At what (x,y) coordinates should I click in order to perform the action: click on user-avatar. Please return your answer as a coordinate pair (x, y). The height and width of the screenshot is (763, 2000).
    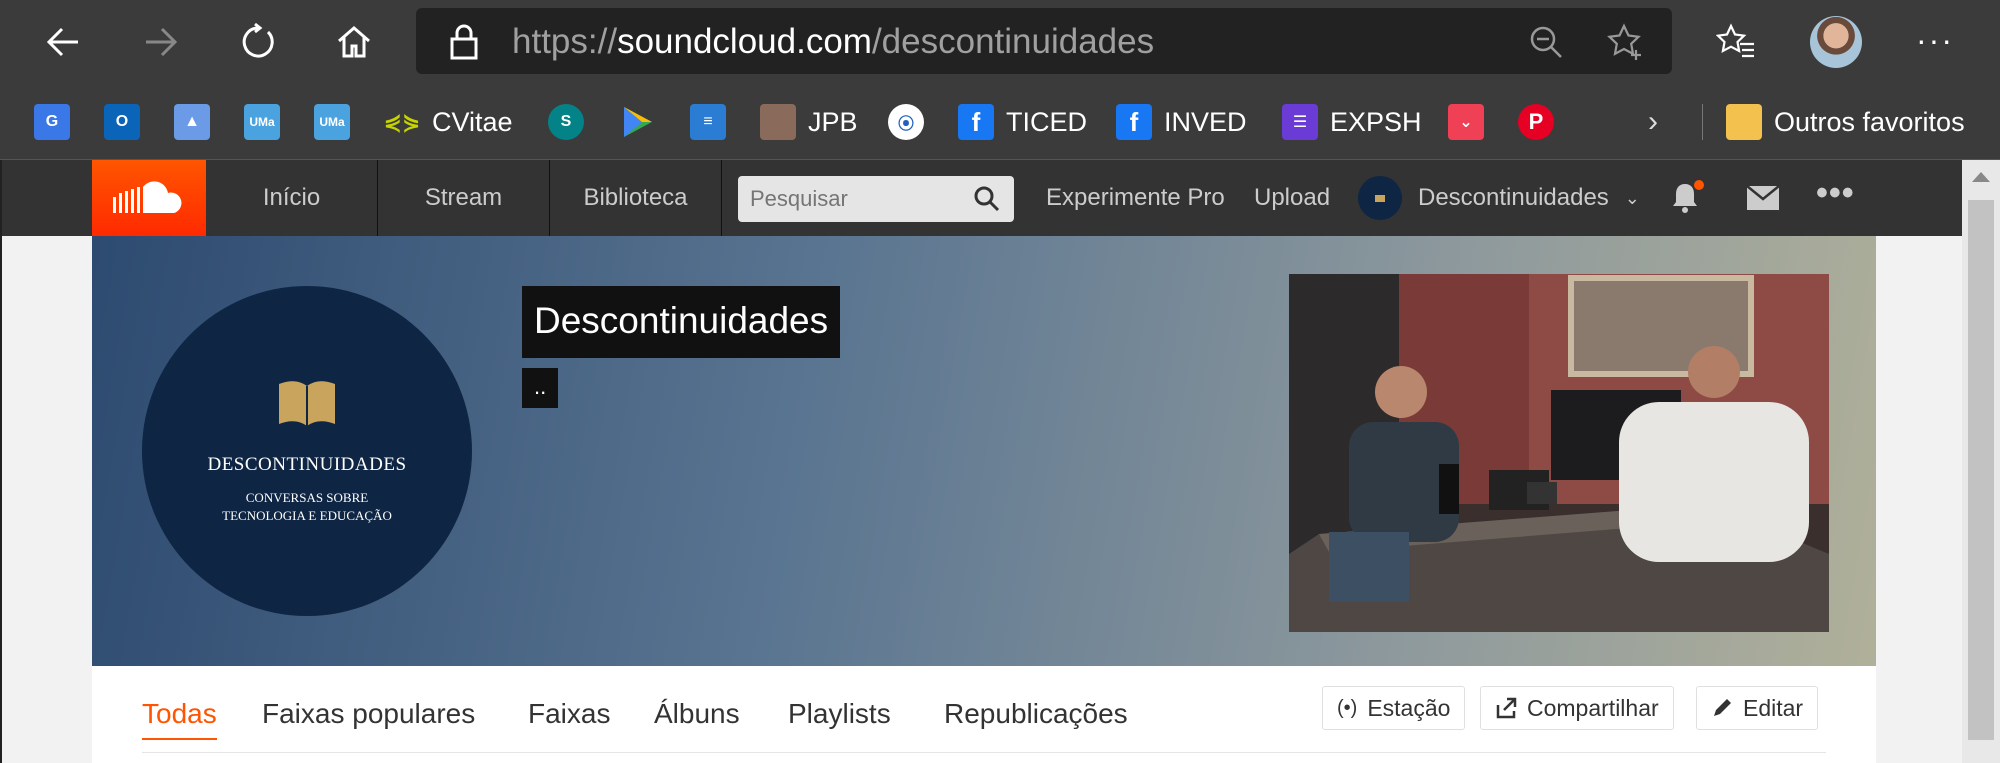
    Looking at the image, I should click on (1380, 198).